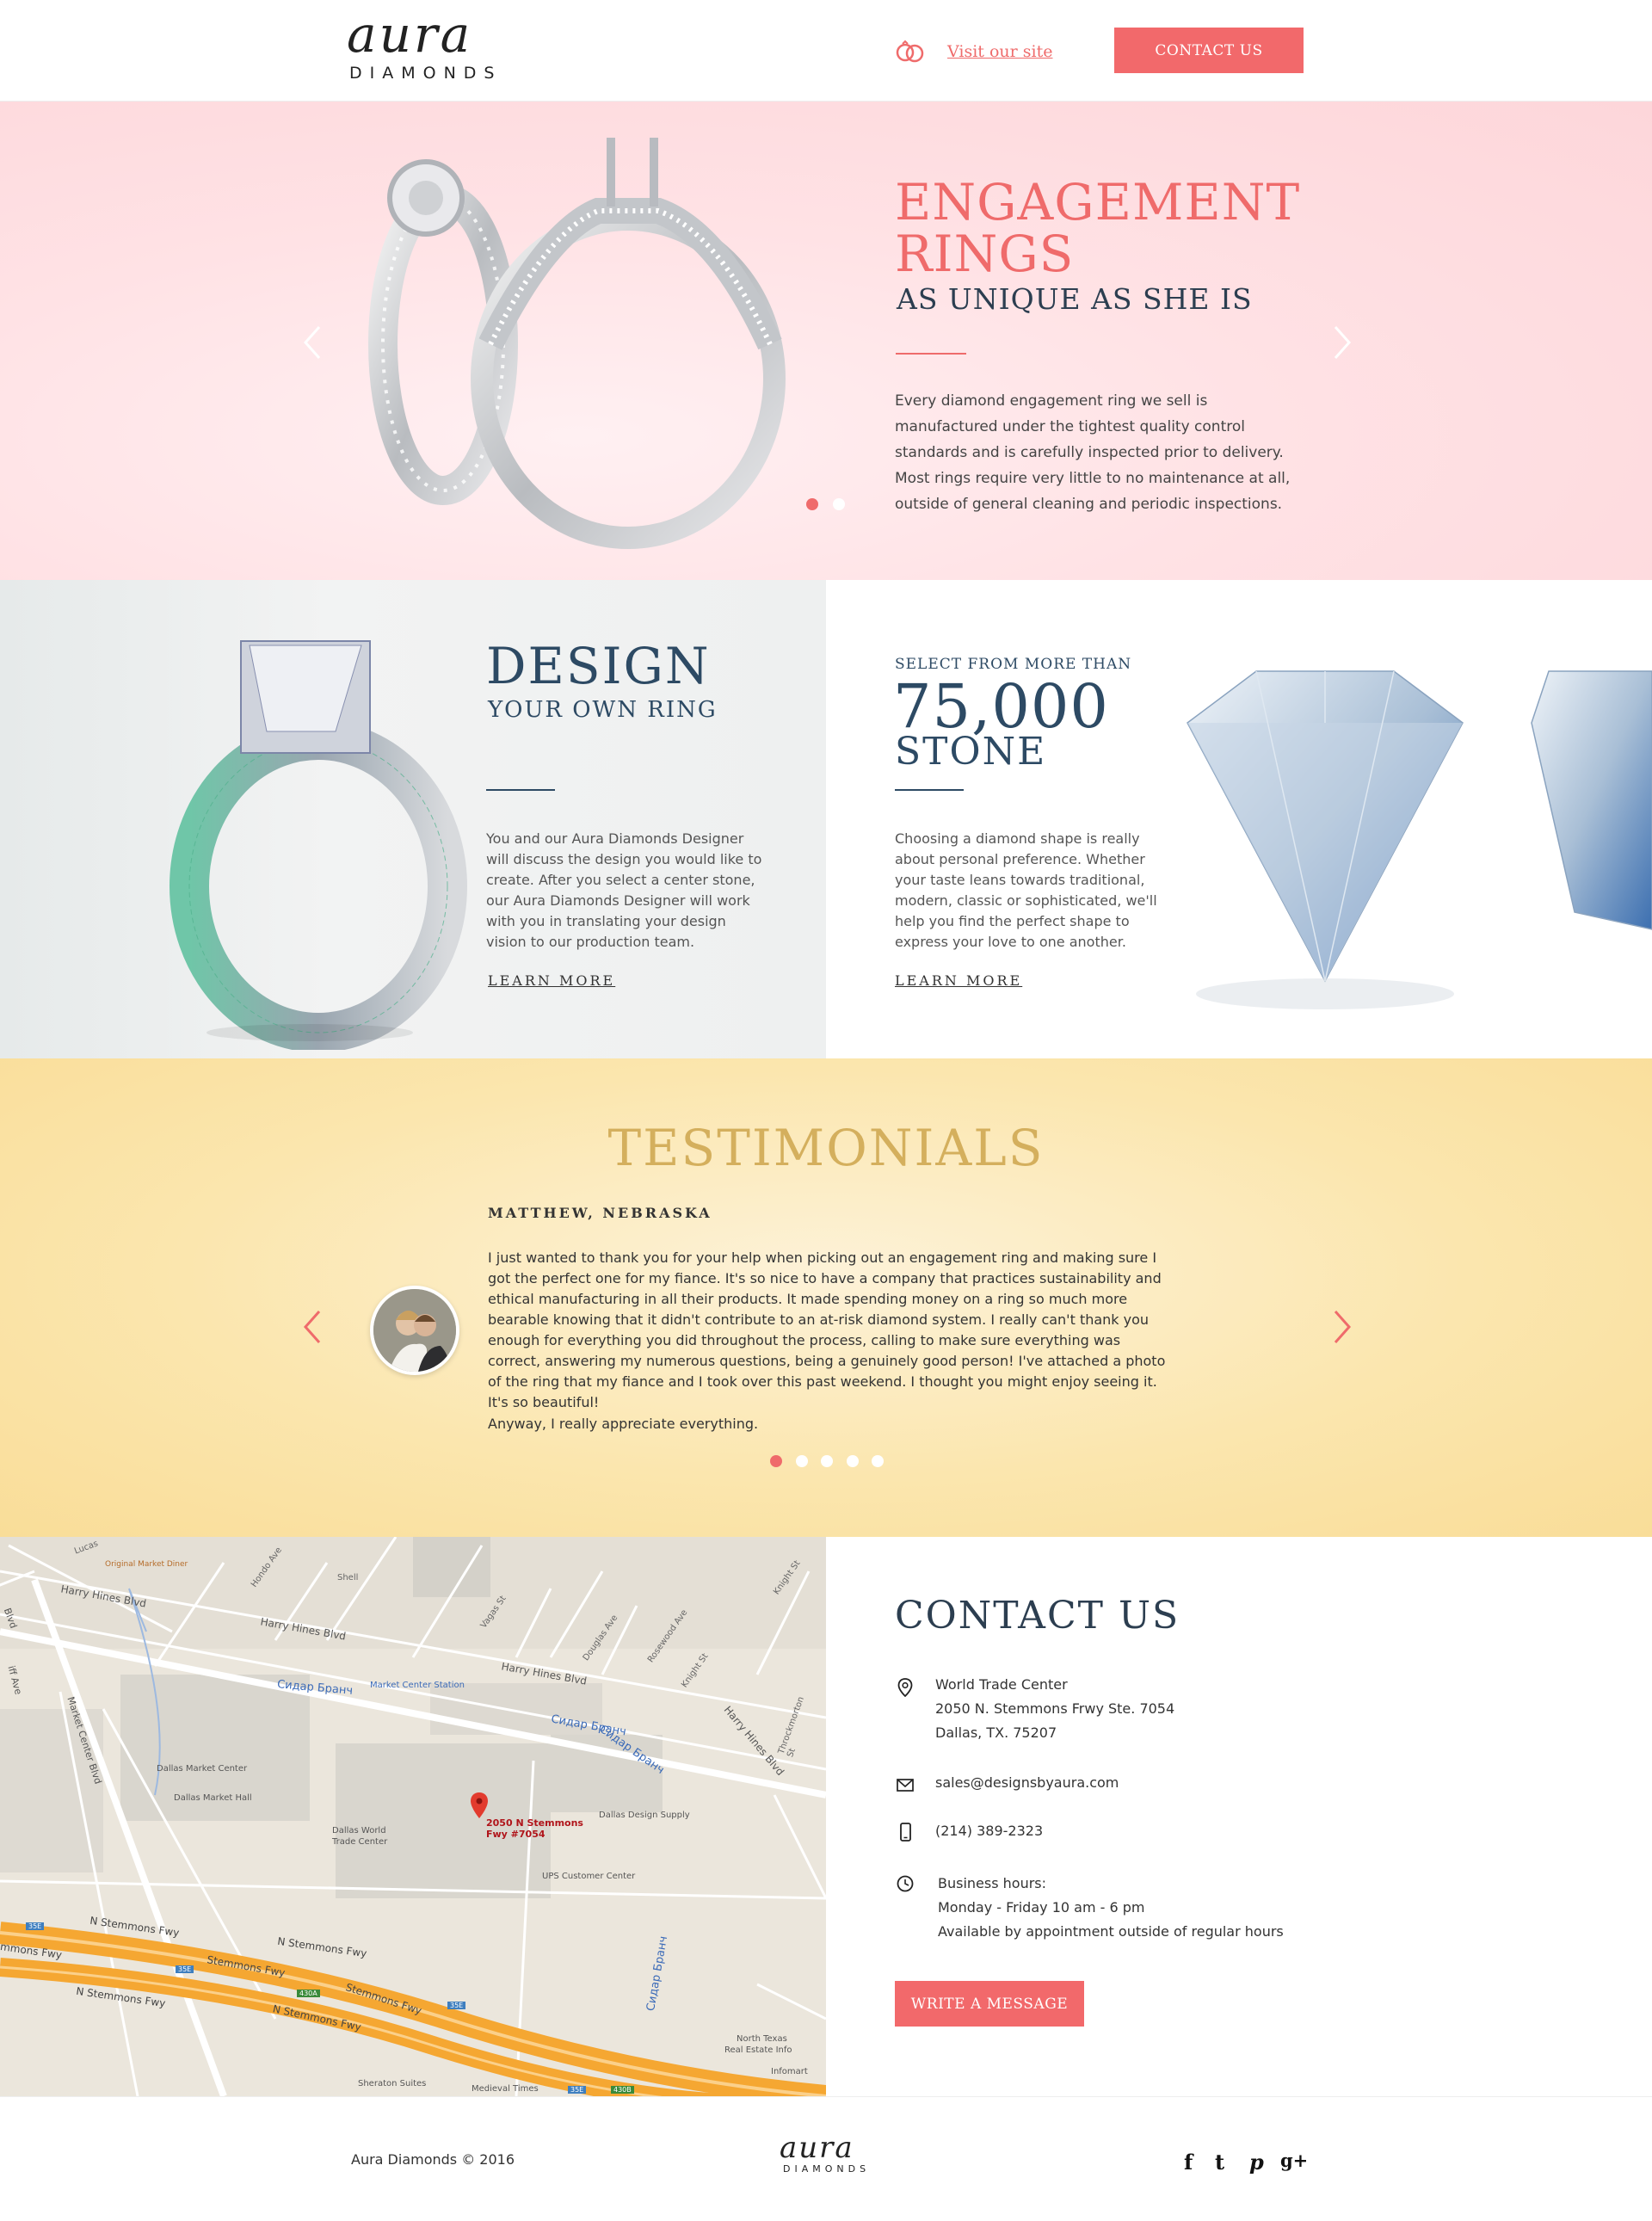  Describe the element at coordinates (1209, 50) in the screenshot. I see `contact-us-button: CONTACT US` at that location.